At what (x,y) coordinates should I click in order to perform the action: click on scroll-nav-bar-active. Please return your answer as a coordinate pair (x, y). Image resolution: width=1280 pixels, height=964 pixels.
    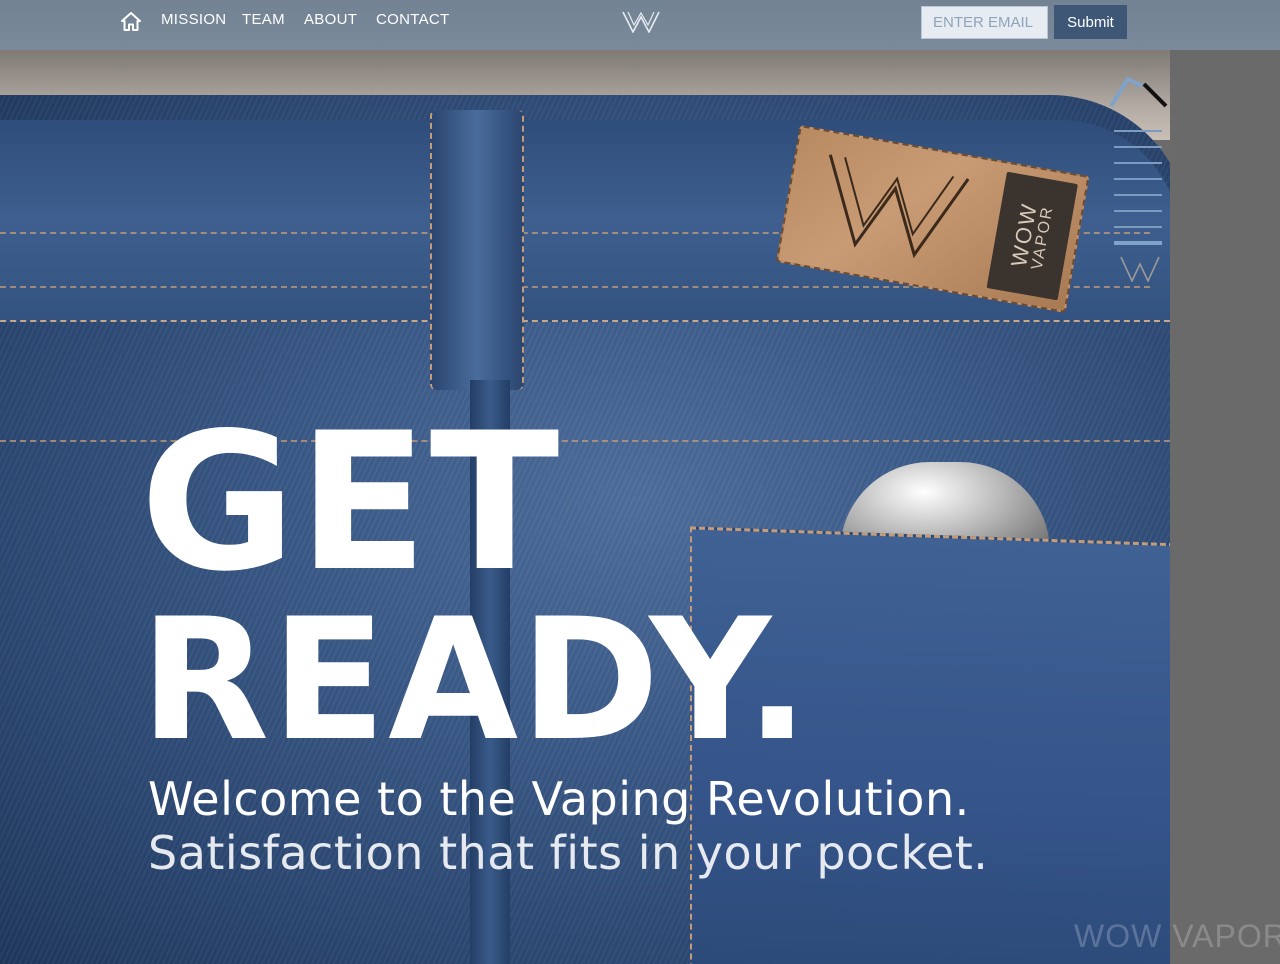
    Looking at the image, I should click on (1138, 243).